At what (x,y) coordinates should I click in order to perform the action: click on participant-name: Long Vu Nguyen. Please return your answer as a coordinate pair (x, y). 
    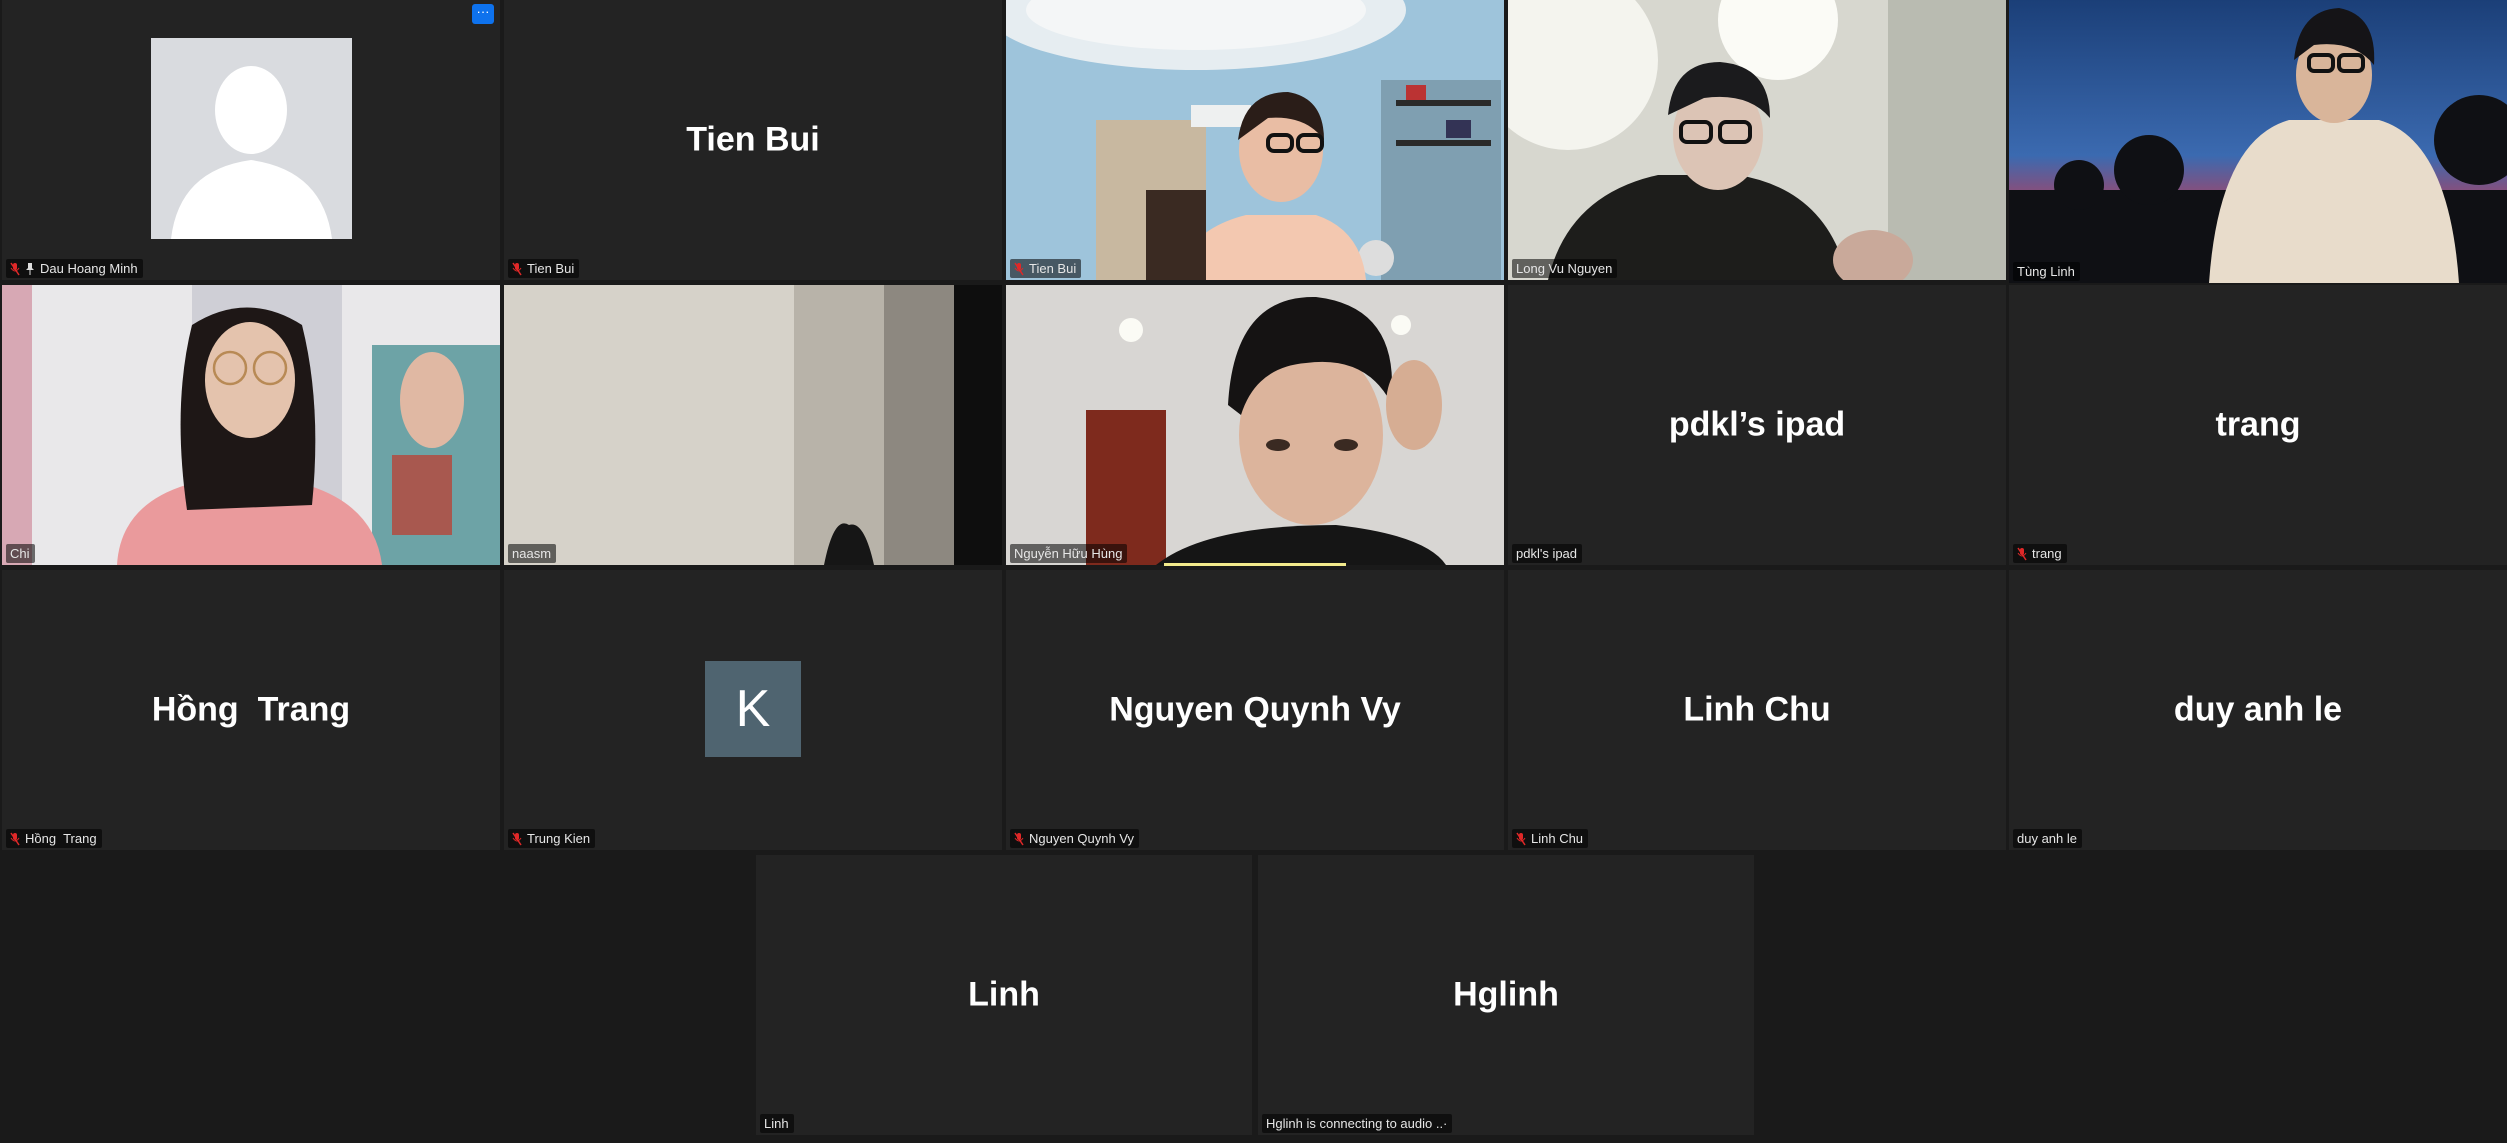
    Looking at the image, I should click on (1564, 268).